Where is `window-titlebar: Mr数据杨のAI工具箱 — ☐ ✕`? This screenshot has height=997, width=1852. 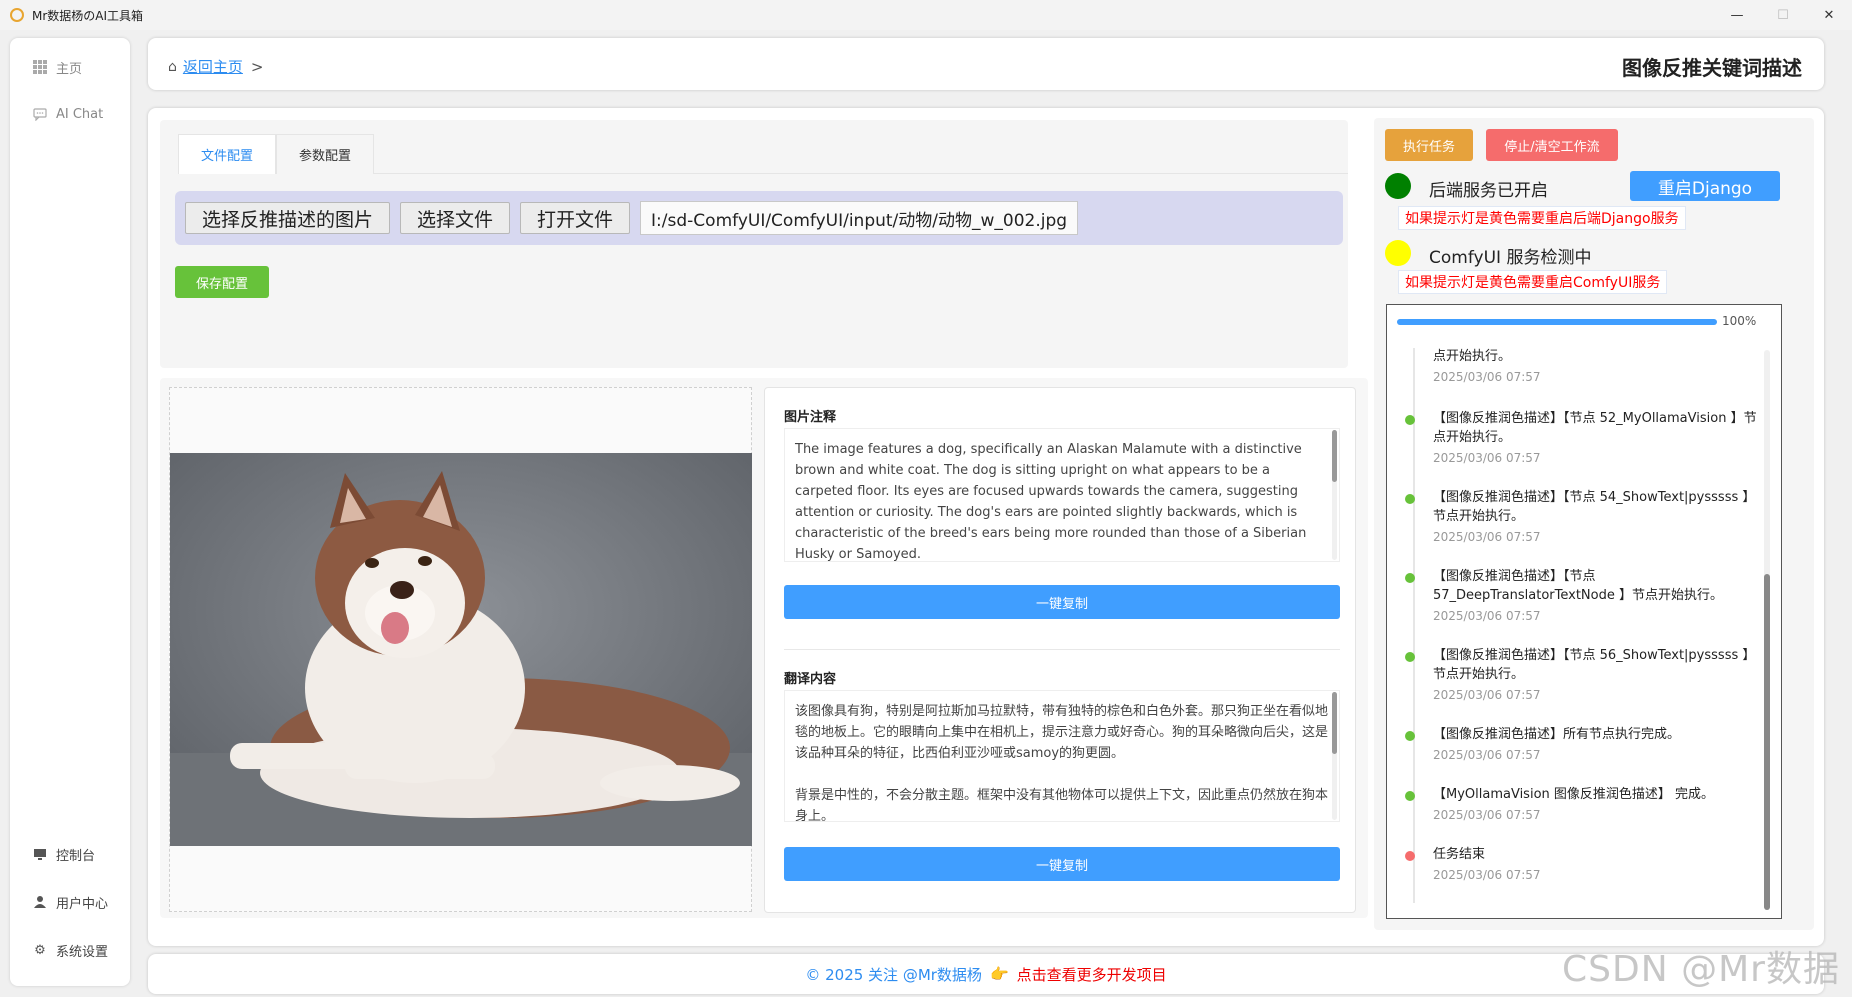 window-titlebar: Mr数据杨のAI工具箱 — ☐ ✕ is located at coordinates (926, 15).